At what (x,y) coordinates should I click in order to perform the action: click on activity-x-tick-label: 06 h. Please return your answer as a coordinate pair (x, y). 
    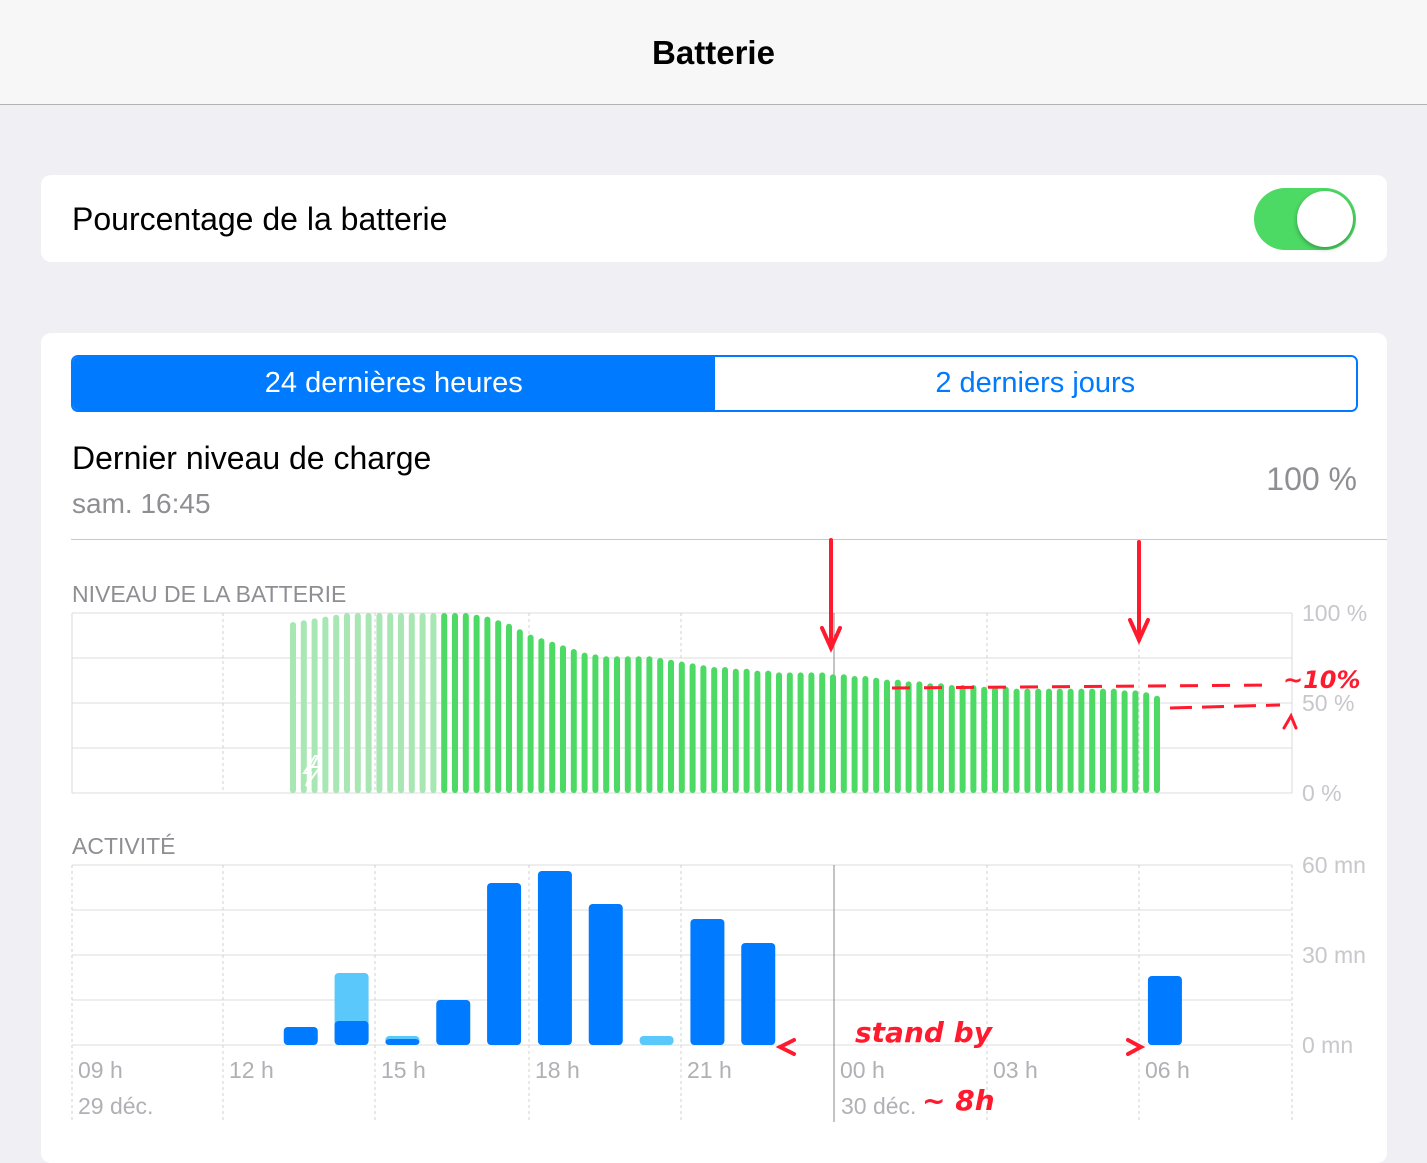
    Looking at the image, I should click on (1167, 1070).